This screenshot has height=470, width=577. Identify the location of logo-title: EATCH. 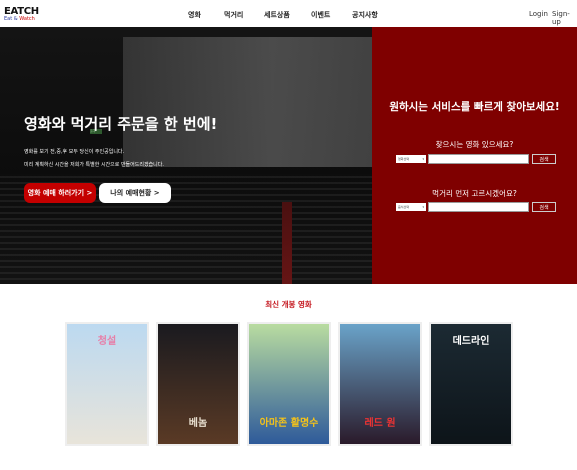
(21, 11).